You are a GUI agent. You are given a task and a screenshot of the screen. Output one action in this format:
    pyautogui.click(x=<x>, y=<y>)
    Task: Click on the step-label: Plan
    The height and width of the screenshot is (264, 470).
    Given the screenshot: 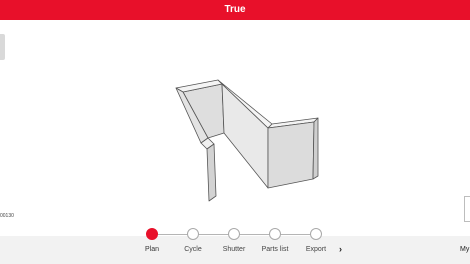 What is the action you would take?
    pyautogui.click(x=151, y=249)
    